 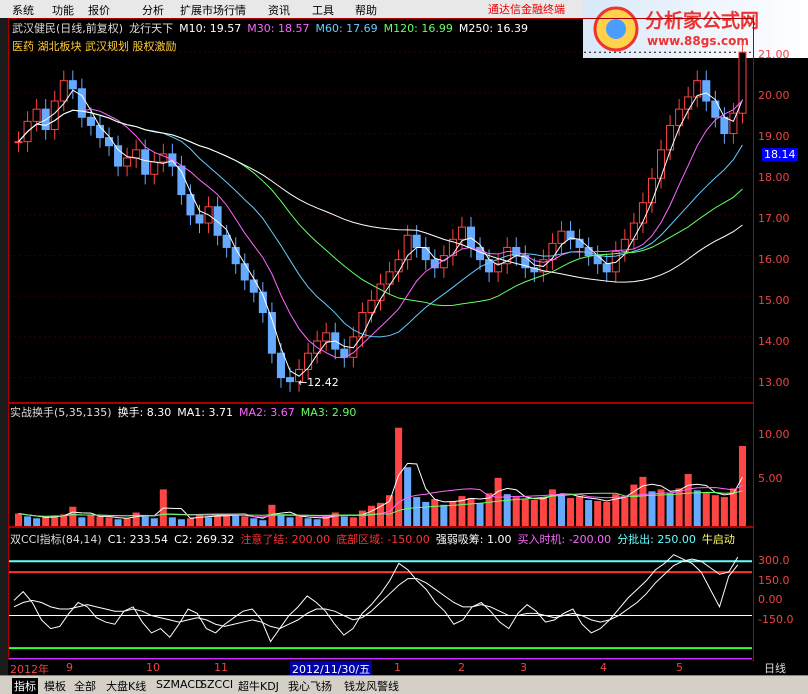 I want to click on indicator-name: 龙行天下, so click(x=151, y=28).